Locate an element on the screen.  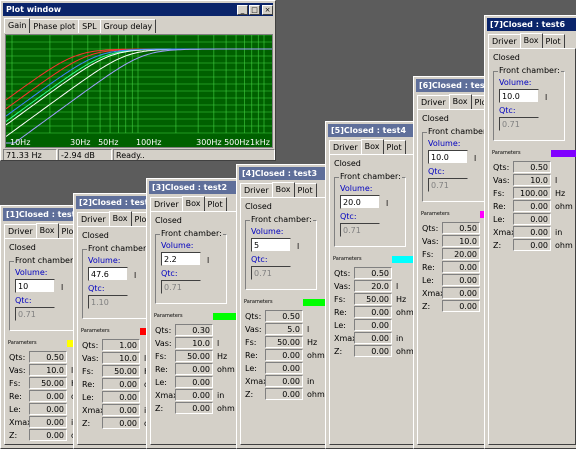
minimize-button: _ is located at coordinates (242, 10).